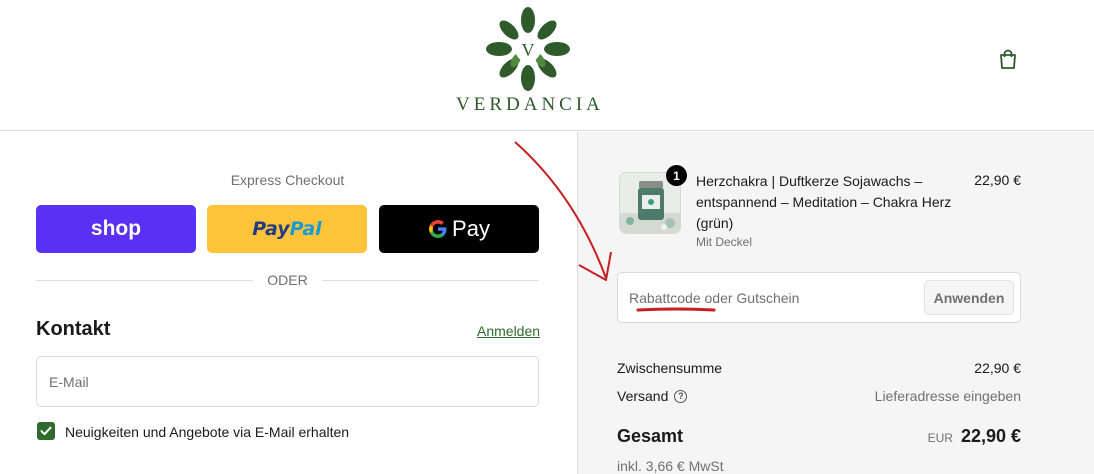 Image resolution: width=1094 pixels, height=474 pixels. What do you see at coordinates (947, 396) in the screenshot?
I see `shipping-value: Lieferadresse eingeben` at bounding box center [947, 396].